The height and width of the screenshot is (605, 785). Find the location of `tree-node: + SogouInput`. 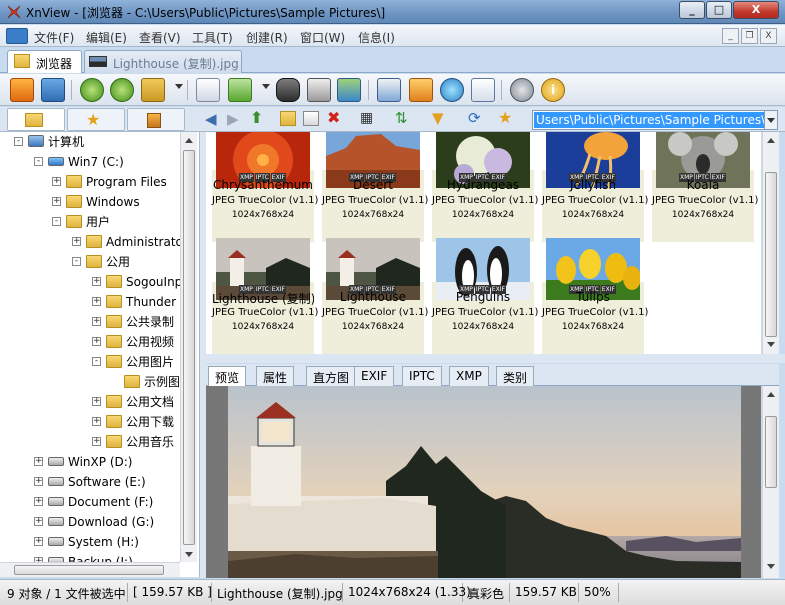

tree-node: + SogouInput is located at coordinates (97, 282).